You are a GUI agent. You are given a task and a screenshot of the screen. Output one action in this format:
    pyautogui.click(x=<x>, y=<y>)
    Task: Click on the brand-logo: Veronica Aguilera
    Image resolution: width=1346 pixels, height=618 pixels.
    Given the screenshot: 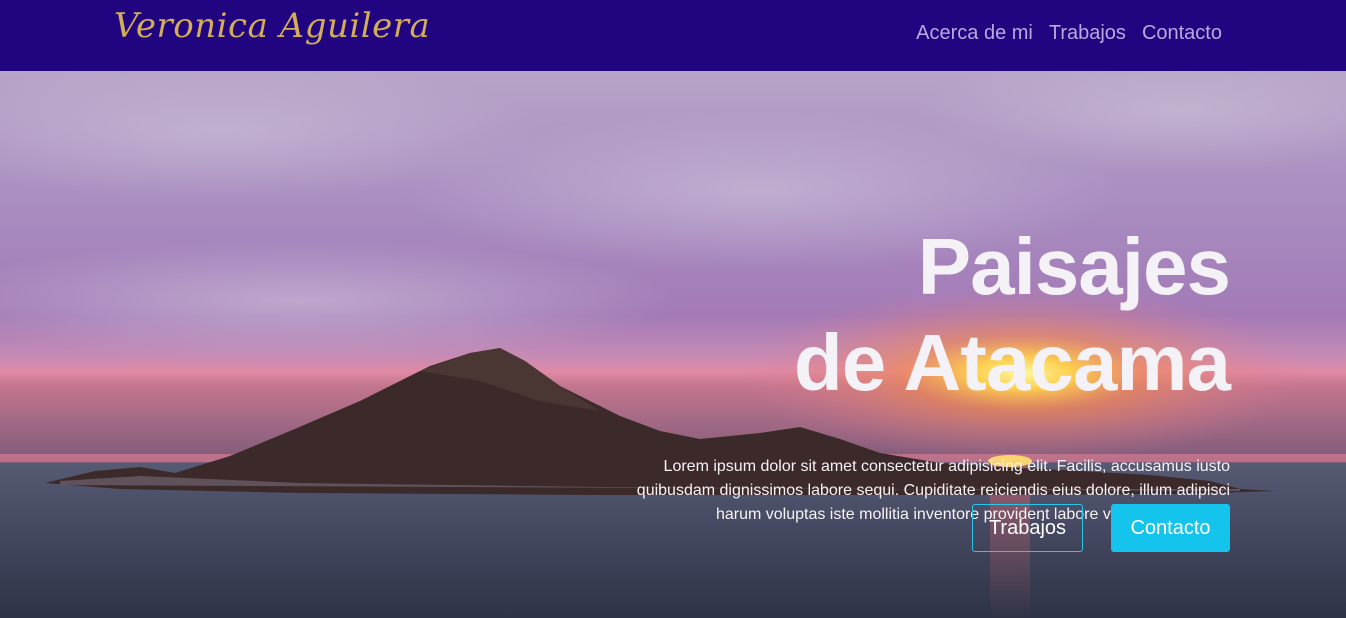 What is the action you would take?
    pyautogui.click(x=272, y=26)
    